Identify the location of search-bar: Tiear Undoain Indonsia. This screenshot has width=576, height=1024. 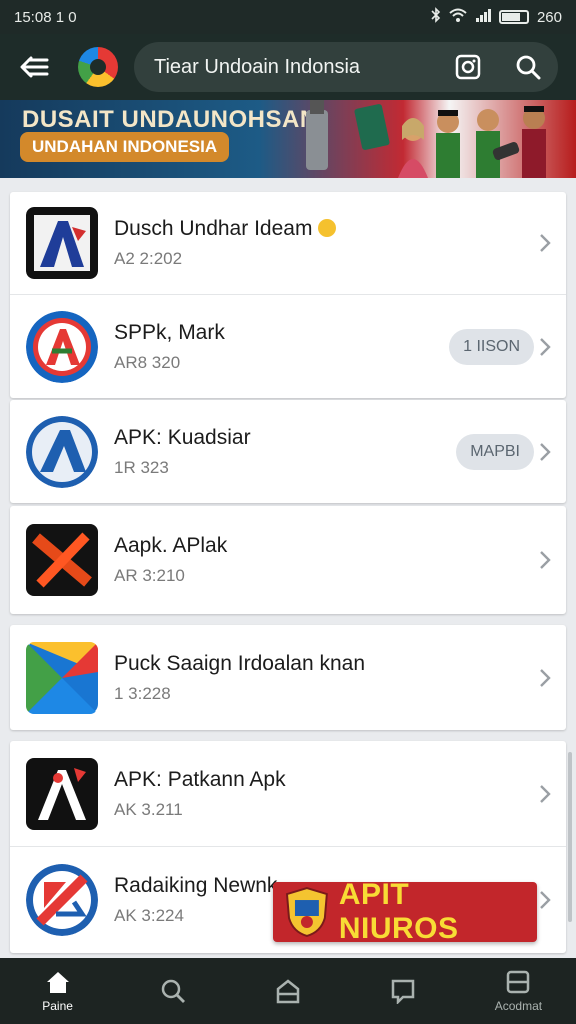
(346, 67).